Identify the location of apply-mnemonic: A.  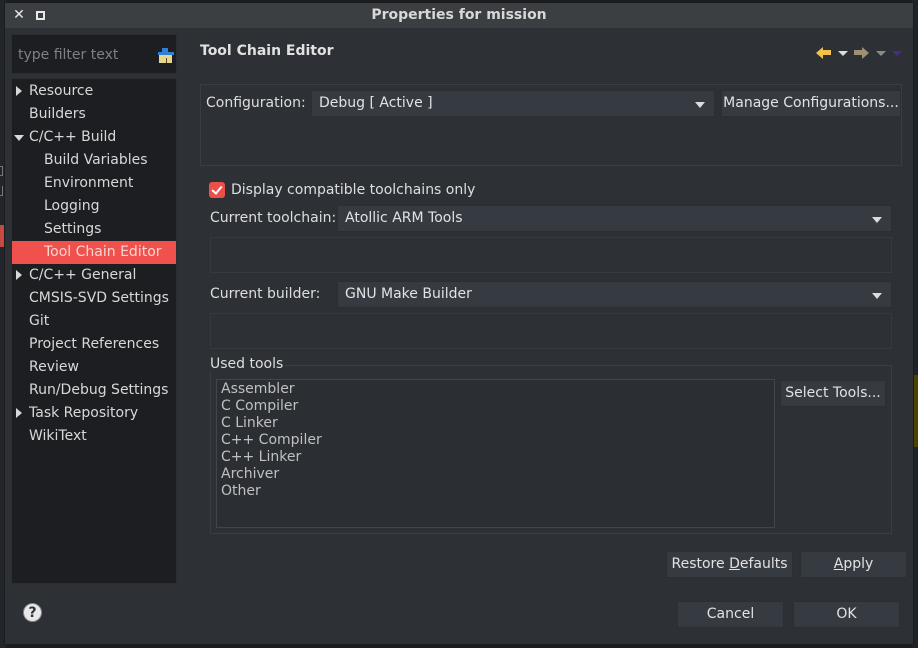
(838, 564).